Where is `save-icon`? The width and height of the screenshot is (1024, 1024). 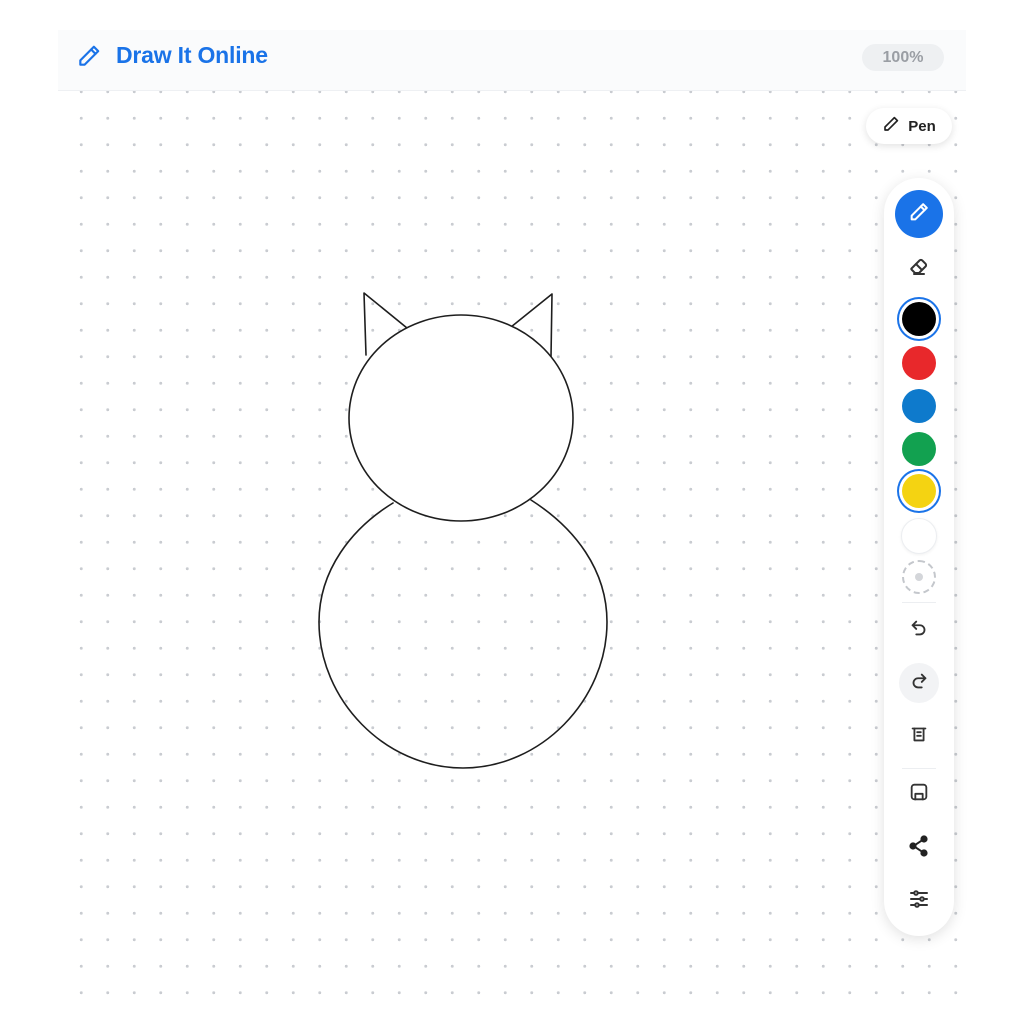 save-icon is located at coordinates (919, 794).